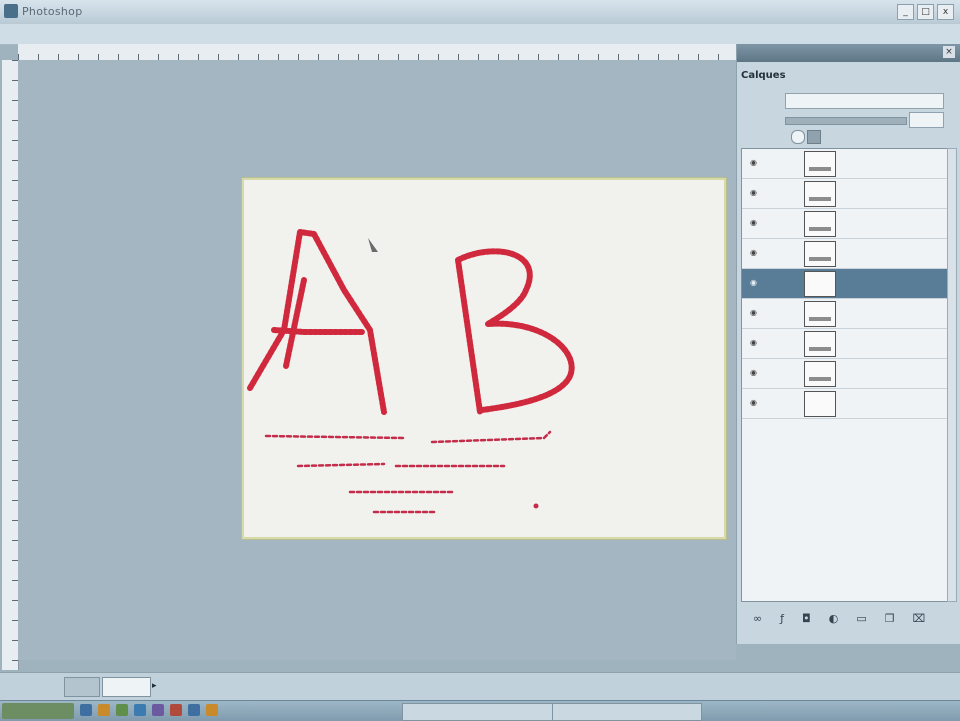 The width and height of the screenshot is (960, 721). Describe the element at coordinates (845, 284) in the screenshot. I see `layer-row-selected: ◉` at that location.